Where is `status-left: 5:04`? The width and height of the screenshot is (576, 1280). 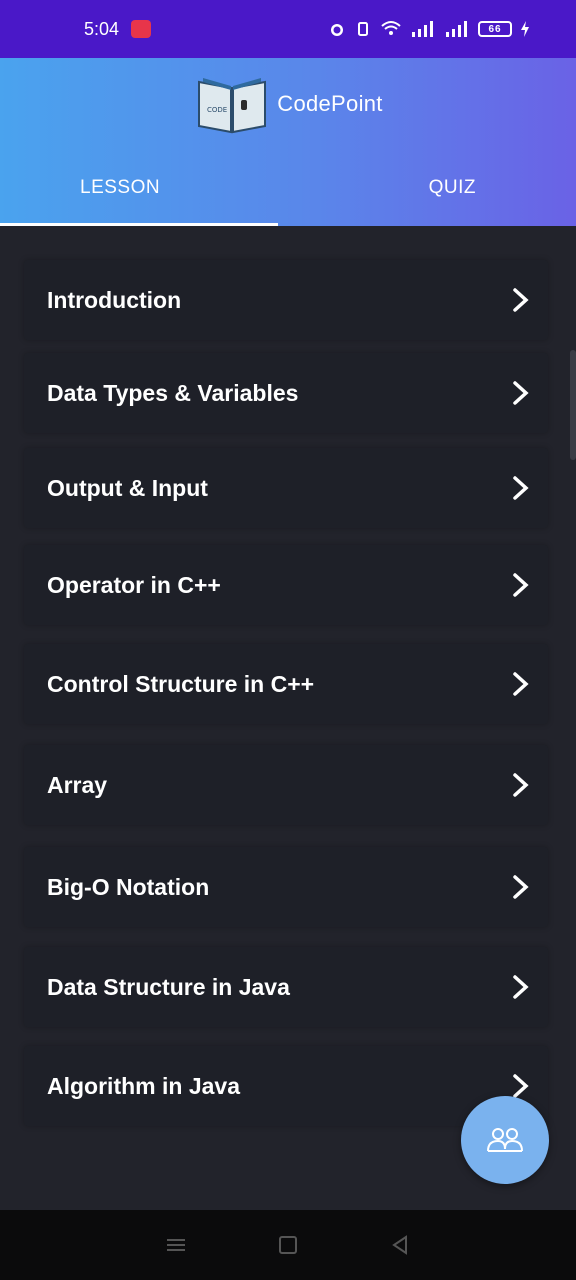
status-left: 5:04 is located at coordinates (118, 29).